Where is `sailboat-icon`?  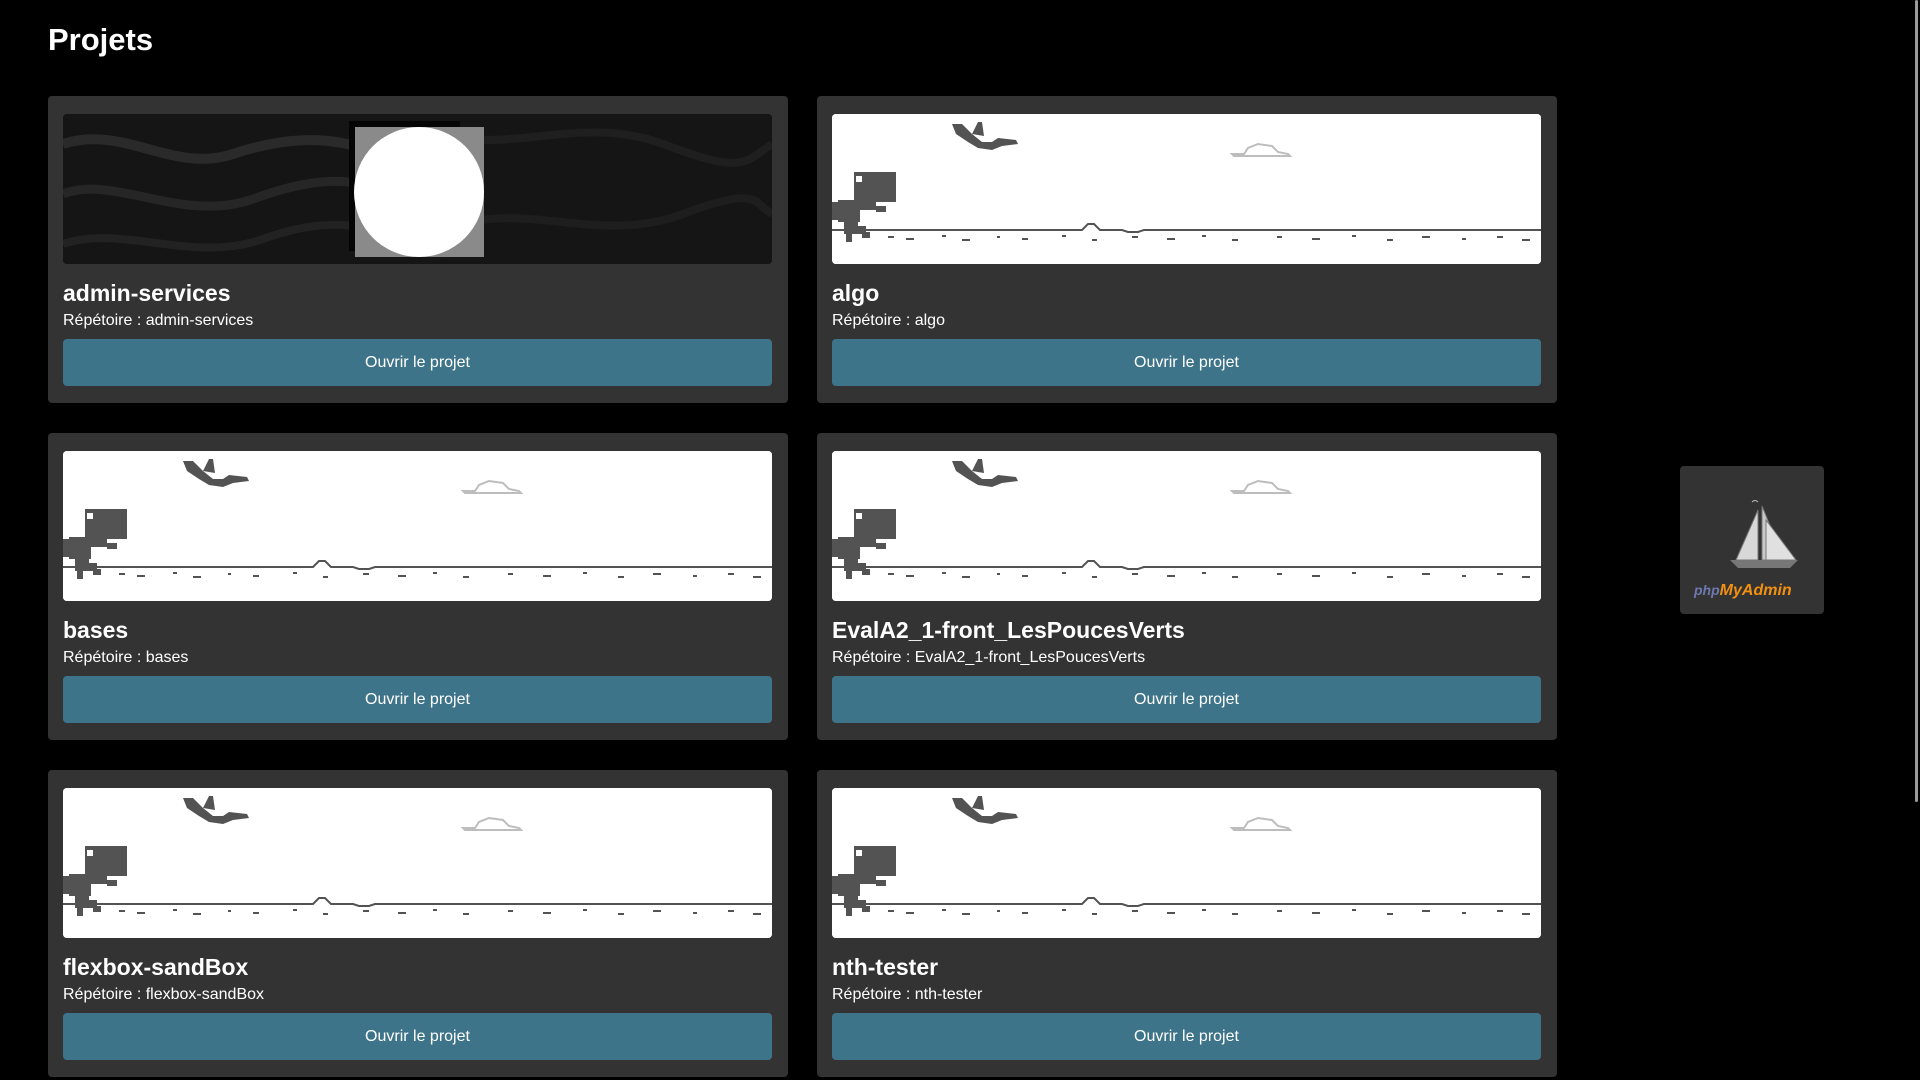 sailboat-icon is located at coordinates (1764, 534).